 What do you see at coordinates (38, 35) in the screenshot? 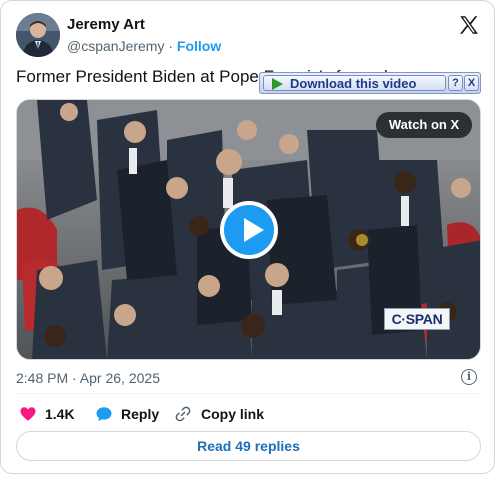
I see `avatar` at bounding box center [38, 35].